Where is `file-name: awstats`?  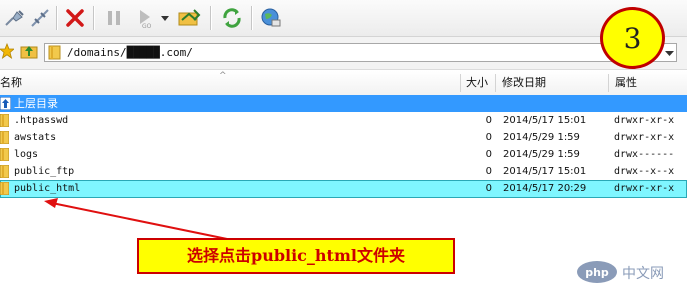
file-name: awstats is located at coordinates (35, 137).